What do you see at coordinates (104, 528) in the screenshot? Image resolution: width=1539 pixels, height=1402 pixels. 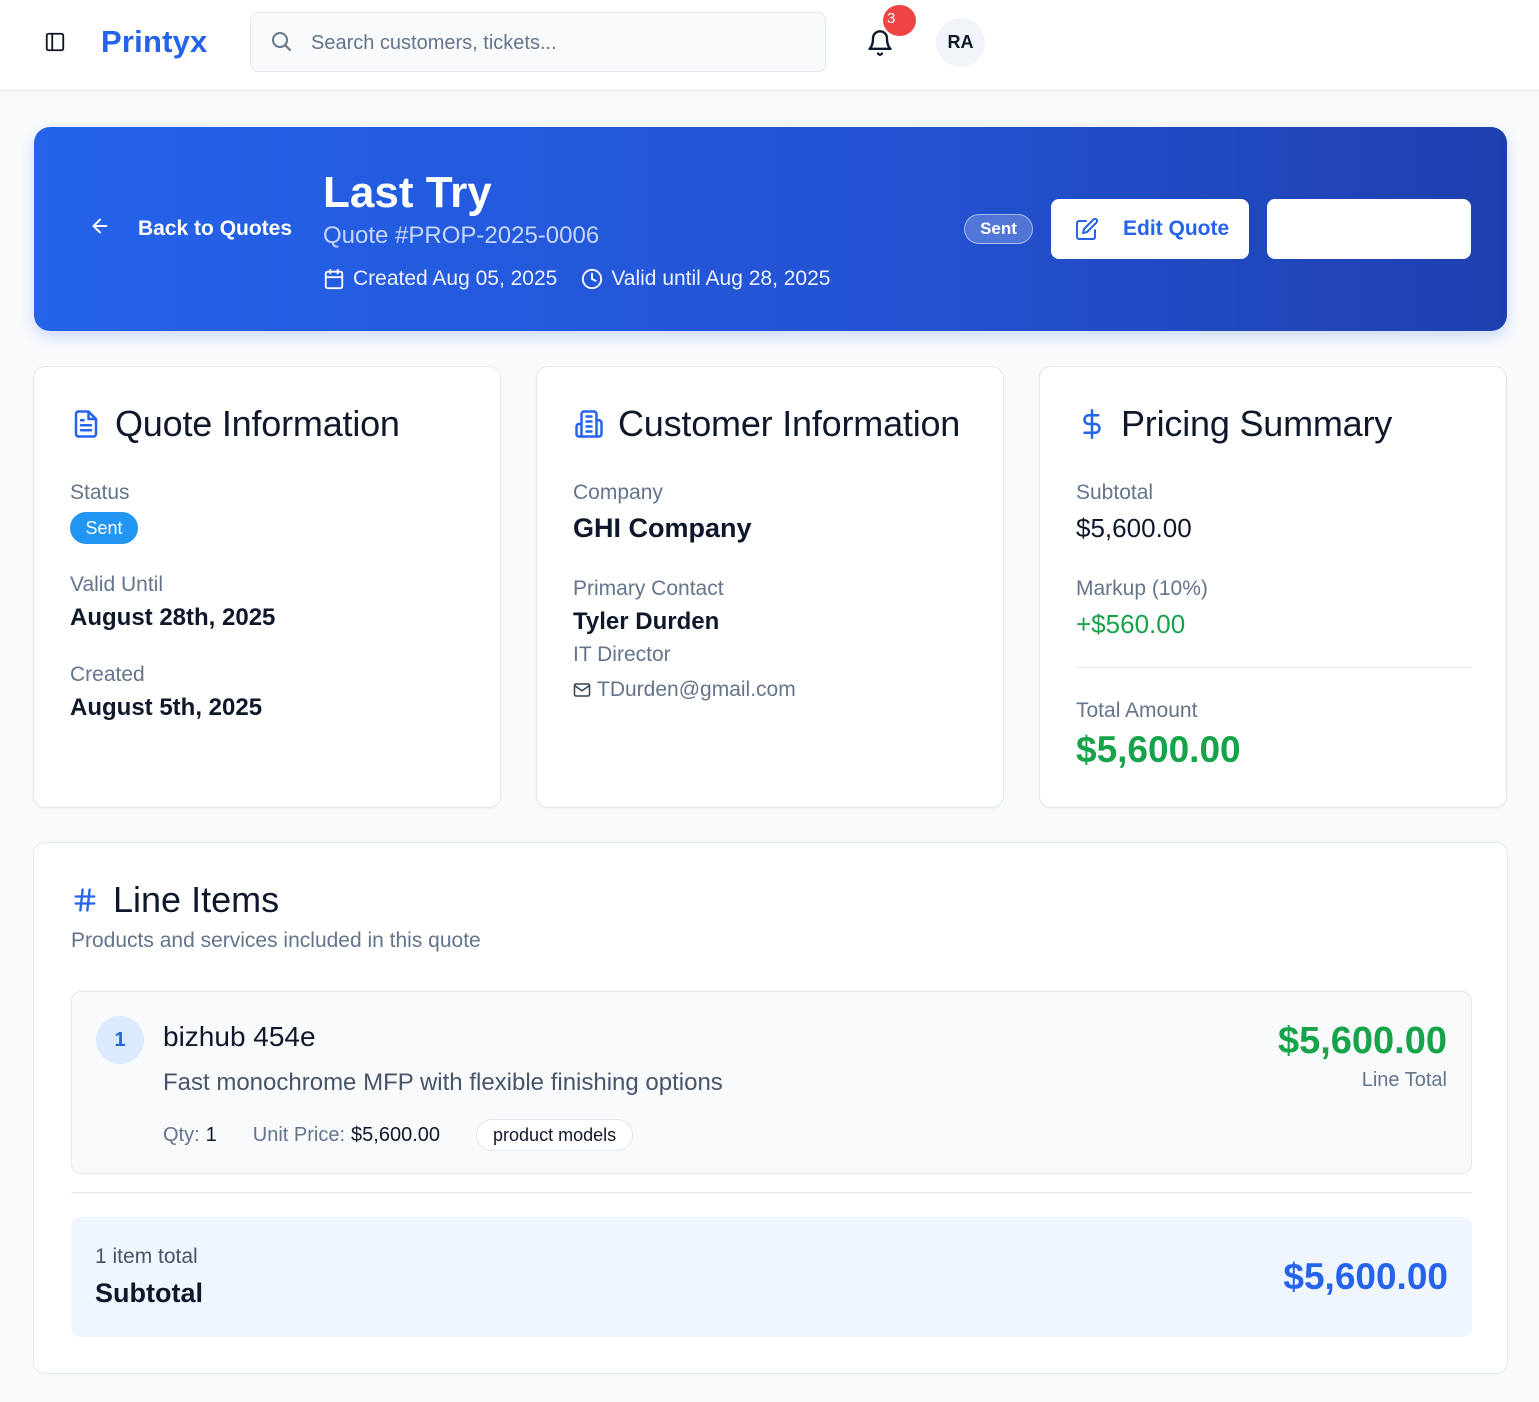 I see `status-pill: Sent` at bounding box center [104, 528].